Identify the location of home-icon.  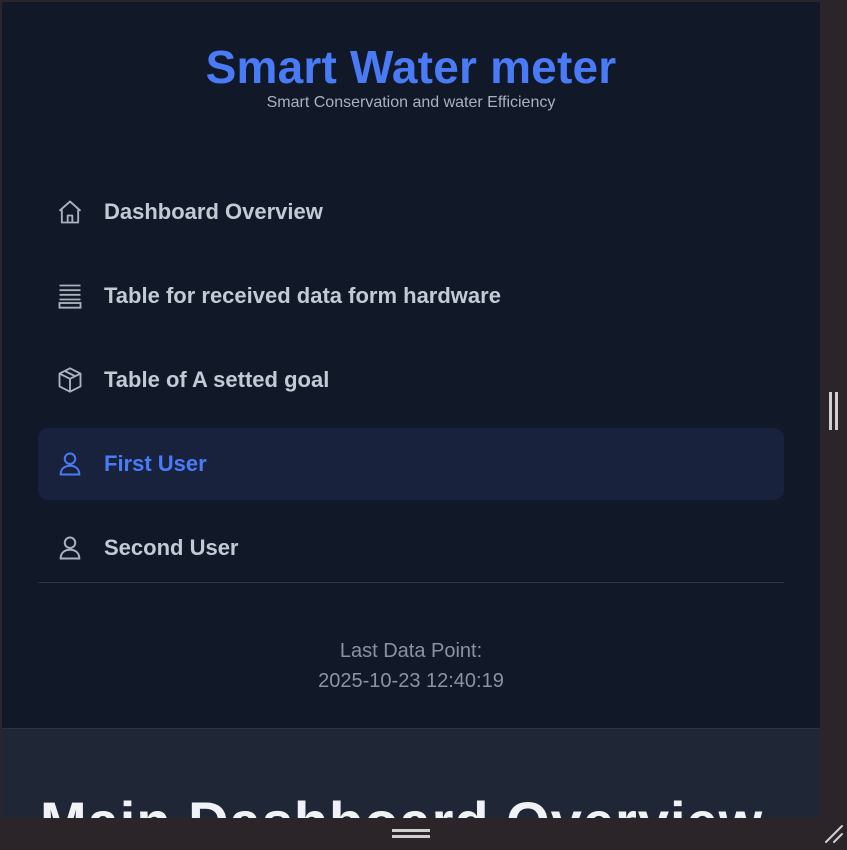
(70, 212).